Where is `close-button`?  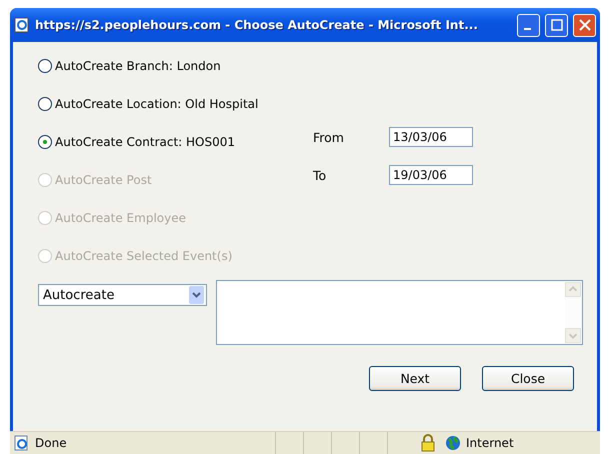 close-button is located at coordinates (584, 25).